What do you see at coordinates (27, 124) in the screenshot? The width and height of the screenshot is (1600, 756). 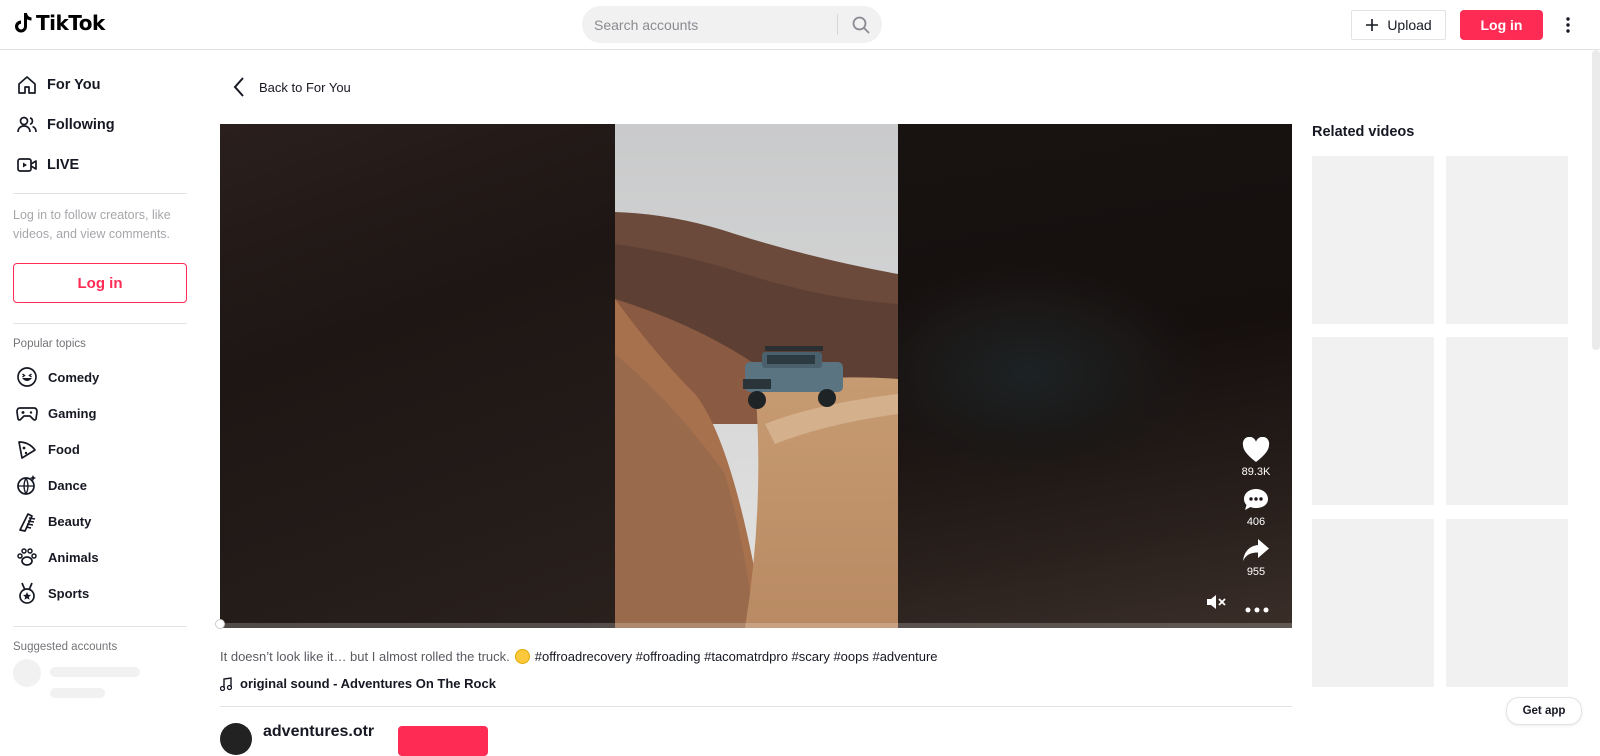 I see `users-icon` at bounding box center [27, 124].